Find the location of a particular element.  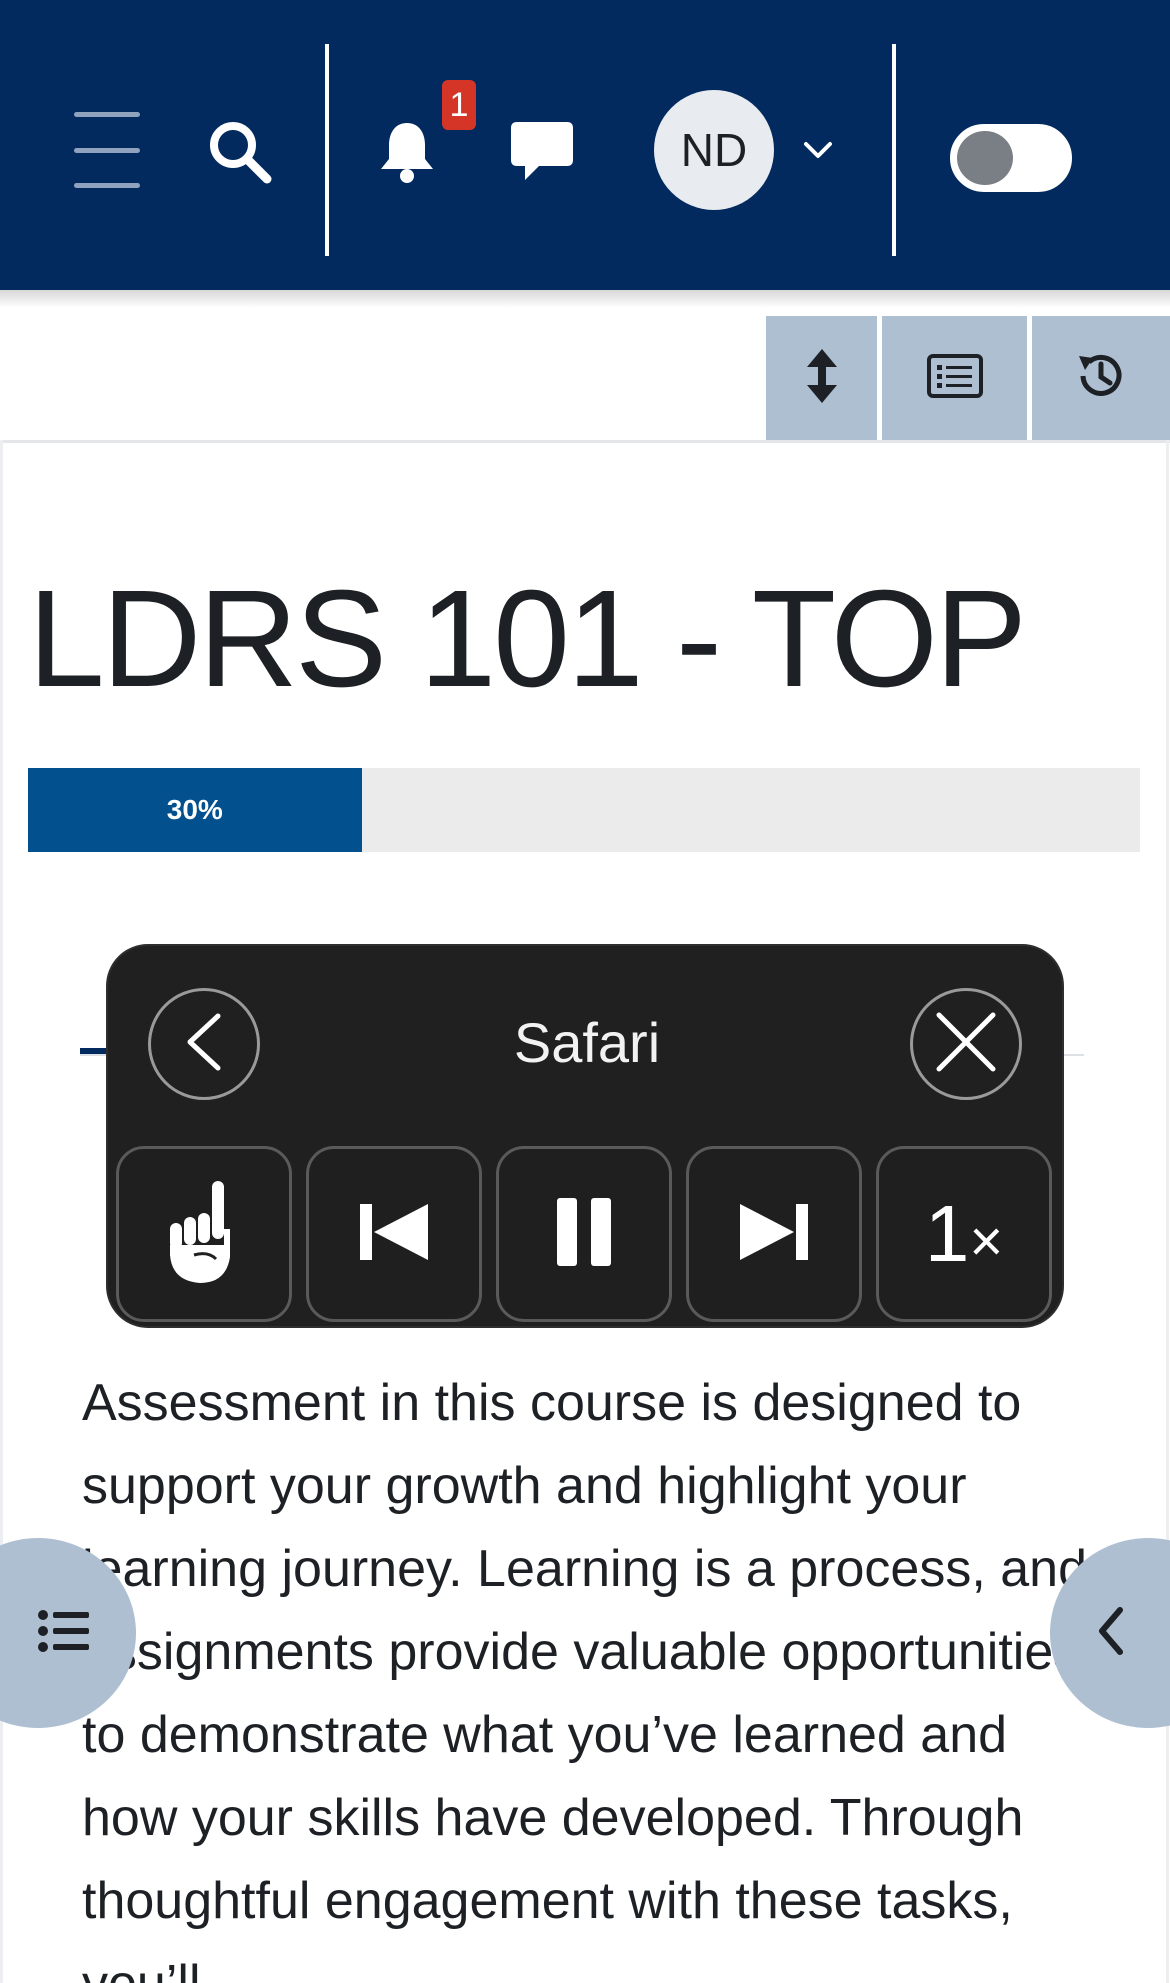

search-icon is located at coordinates (240, 152).